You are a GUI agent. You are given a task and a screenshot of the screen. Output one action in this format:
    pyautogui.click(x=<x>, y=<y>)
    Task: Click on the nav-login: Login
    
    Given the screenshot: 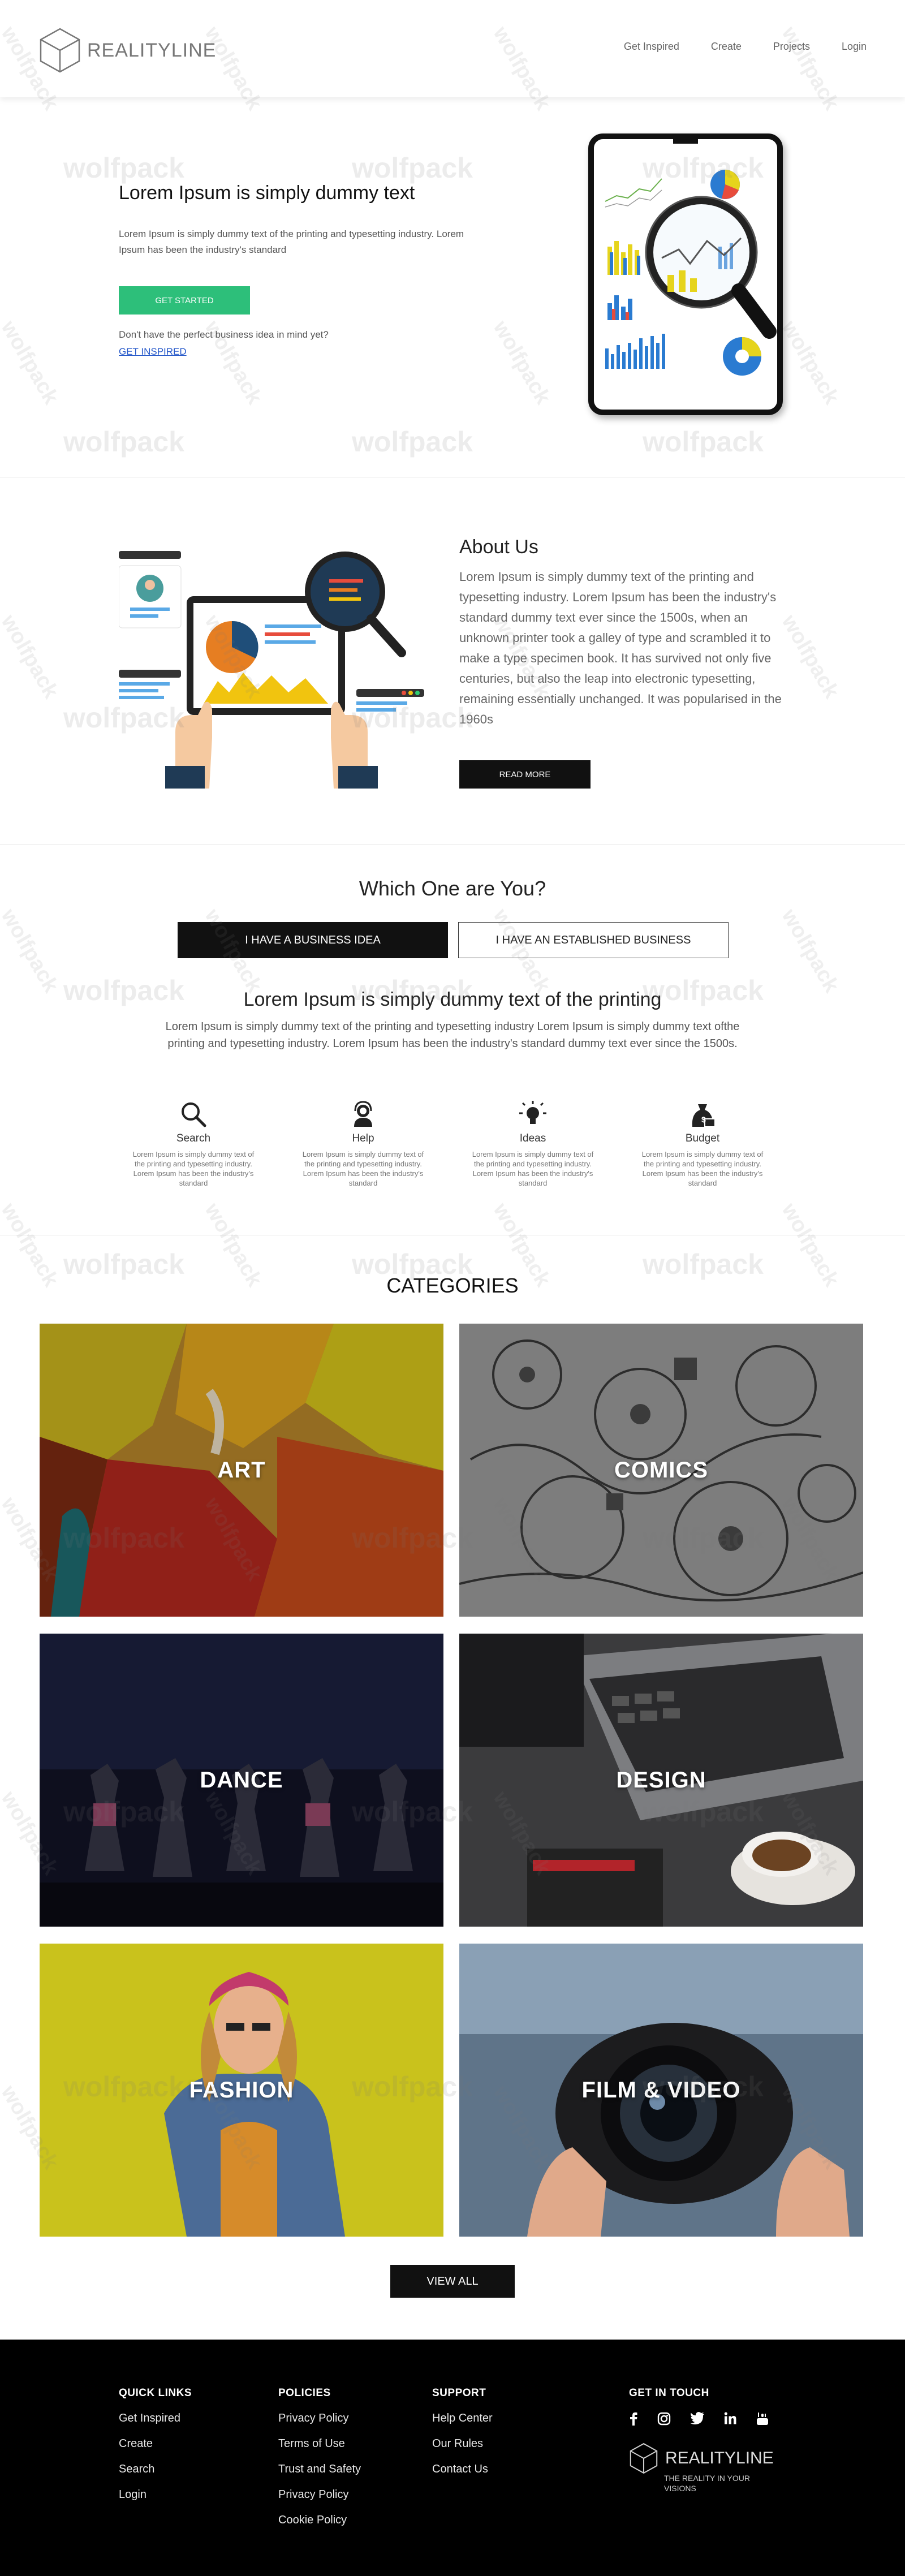 What is the action you would take?
    pyautogui.click(x=855, y=47)
    